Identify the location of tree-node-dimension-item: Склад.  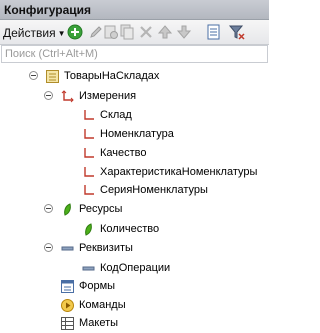
(106, 115).